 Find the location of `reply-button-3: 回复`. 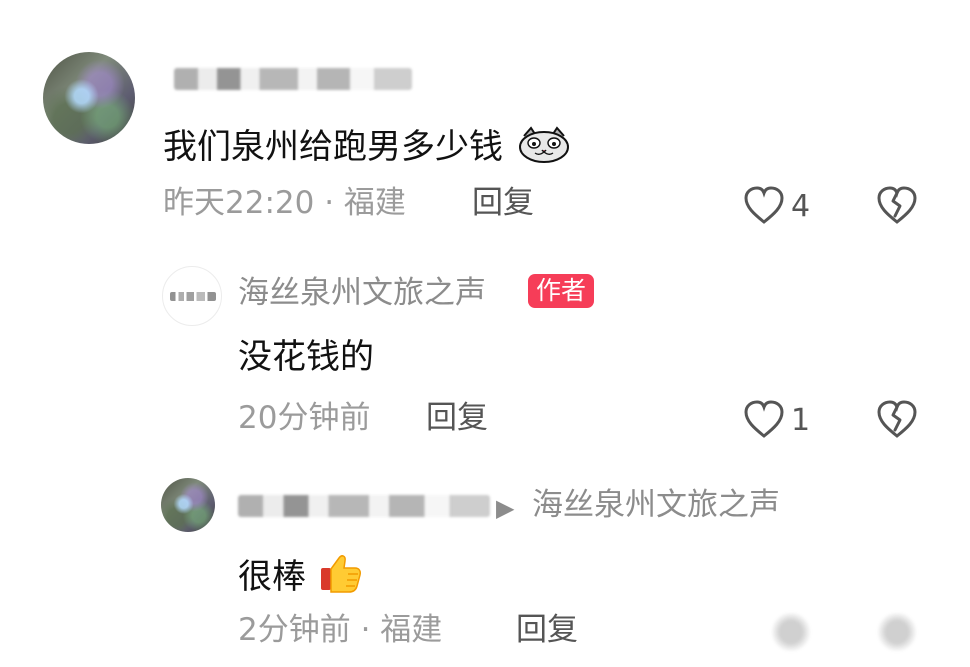

reply-button-3: 回复 is located at coordinates (547, 630).